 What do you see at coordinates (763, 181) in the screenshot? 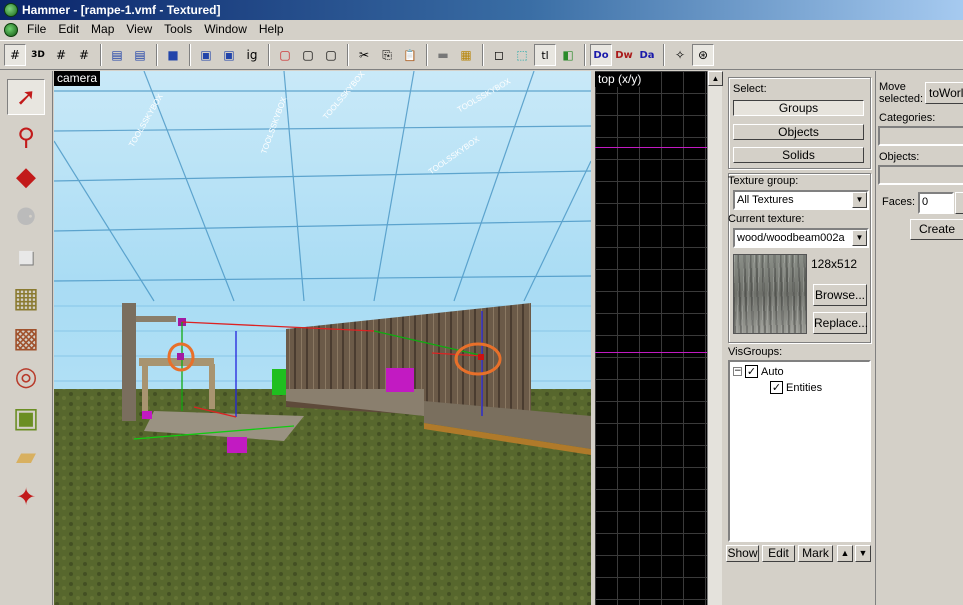
I see `texture-group-label: Texture group:` at bounding box center [763, 181].